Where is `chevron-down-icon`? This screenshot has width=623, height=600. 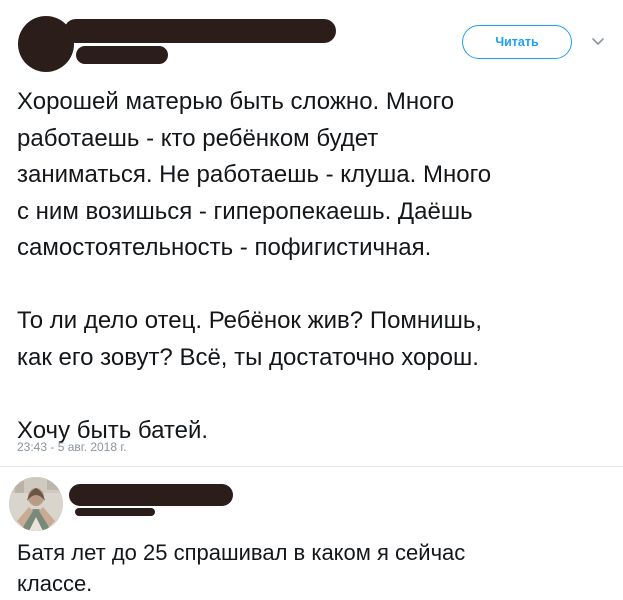
chevron-down-icon is located at coordinates (598, 42).